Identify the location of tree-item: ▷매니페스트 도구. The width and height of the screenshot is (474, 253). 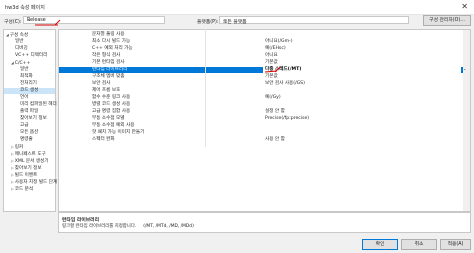
(29, 154).